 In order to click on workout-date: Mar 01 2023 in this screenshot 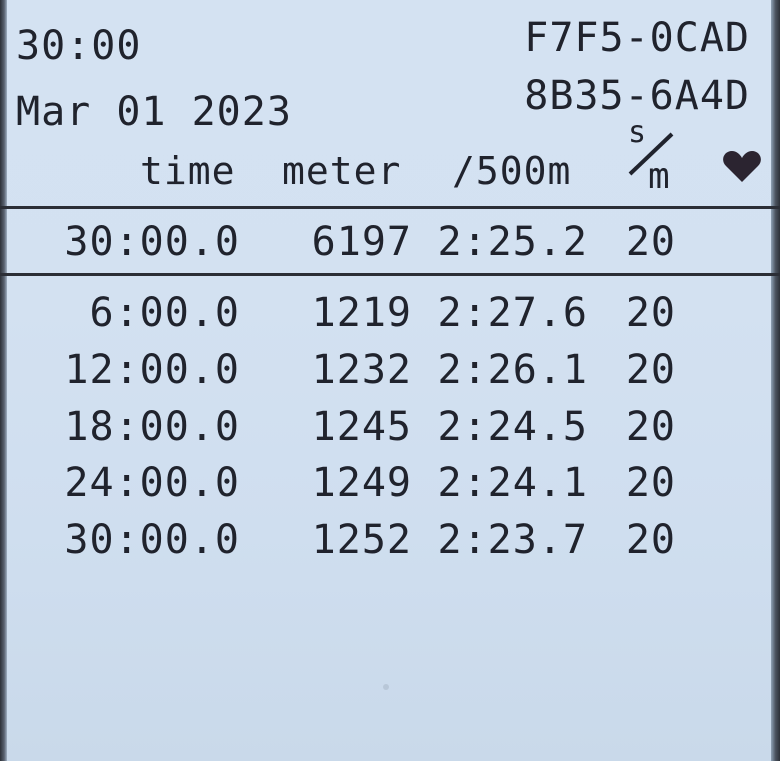, I will do `click(154, 112)`.